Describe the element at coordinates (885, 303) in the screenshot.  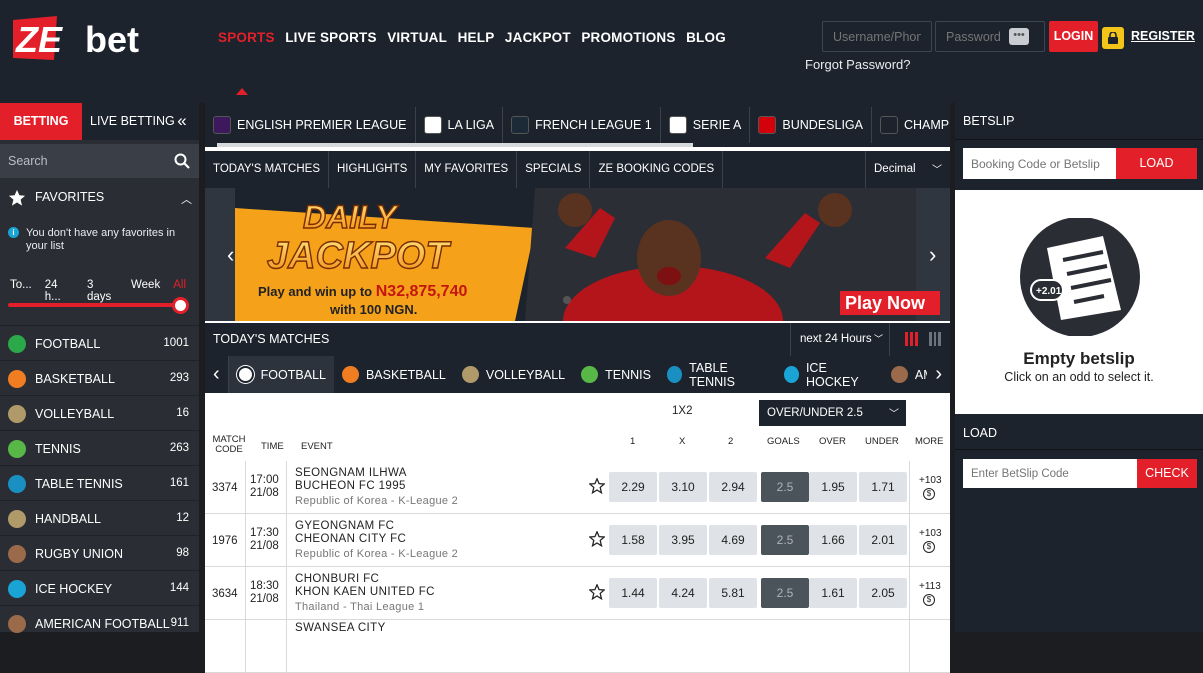
I see `banner-play-now: Play Now` at that location.